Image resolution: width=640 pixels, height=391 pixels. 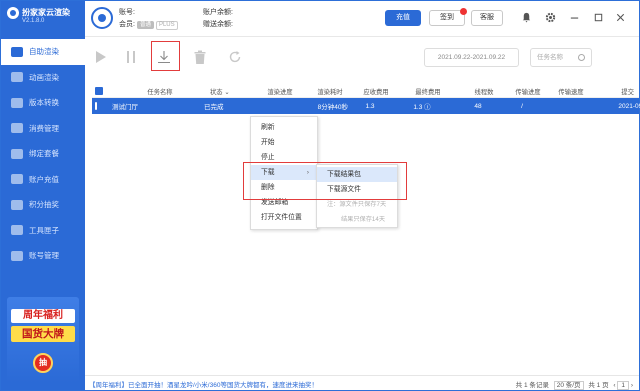 I want to click on table-row: 测试门厅 已完成 8分钟40秒 1.3 1.3 ⓘ 48 / 2021-09-2, so click(x=366, y=106).